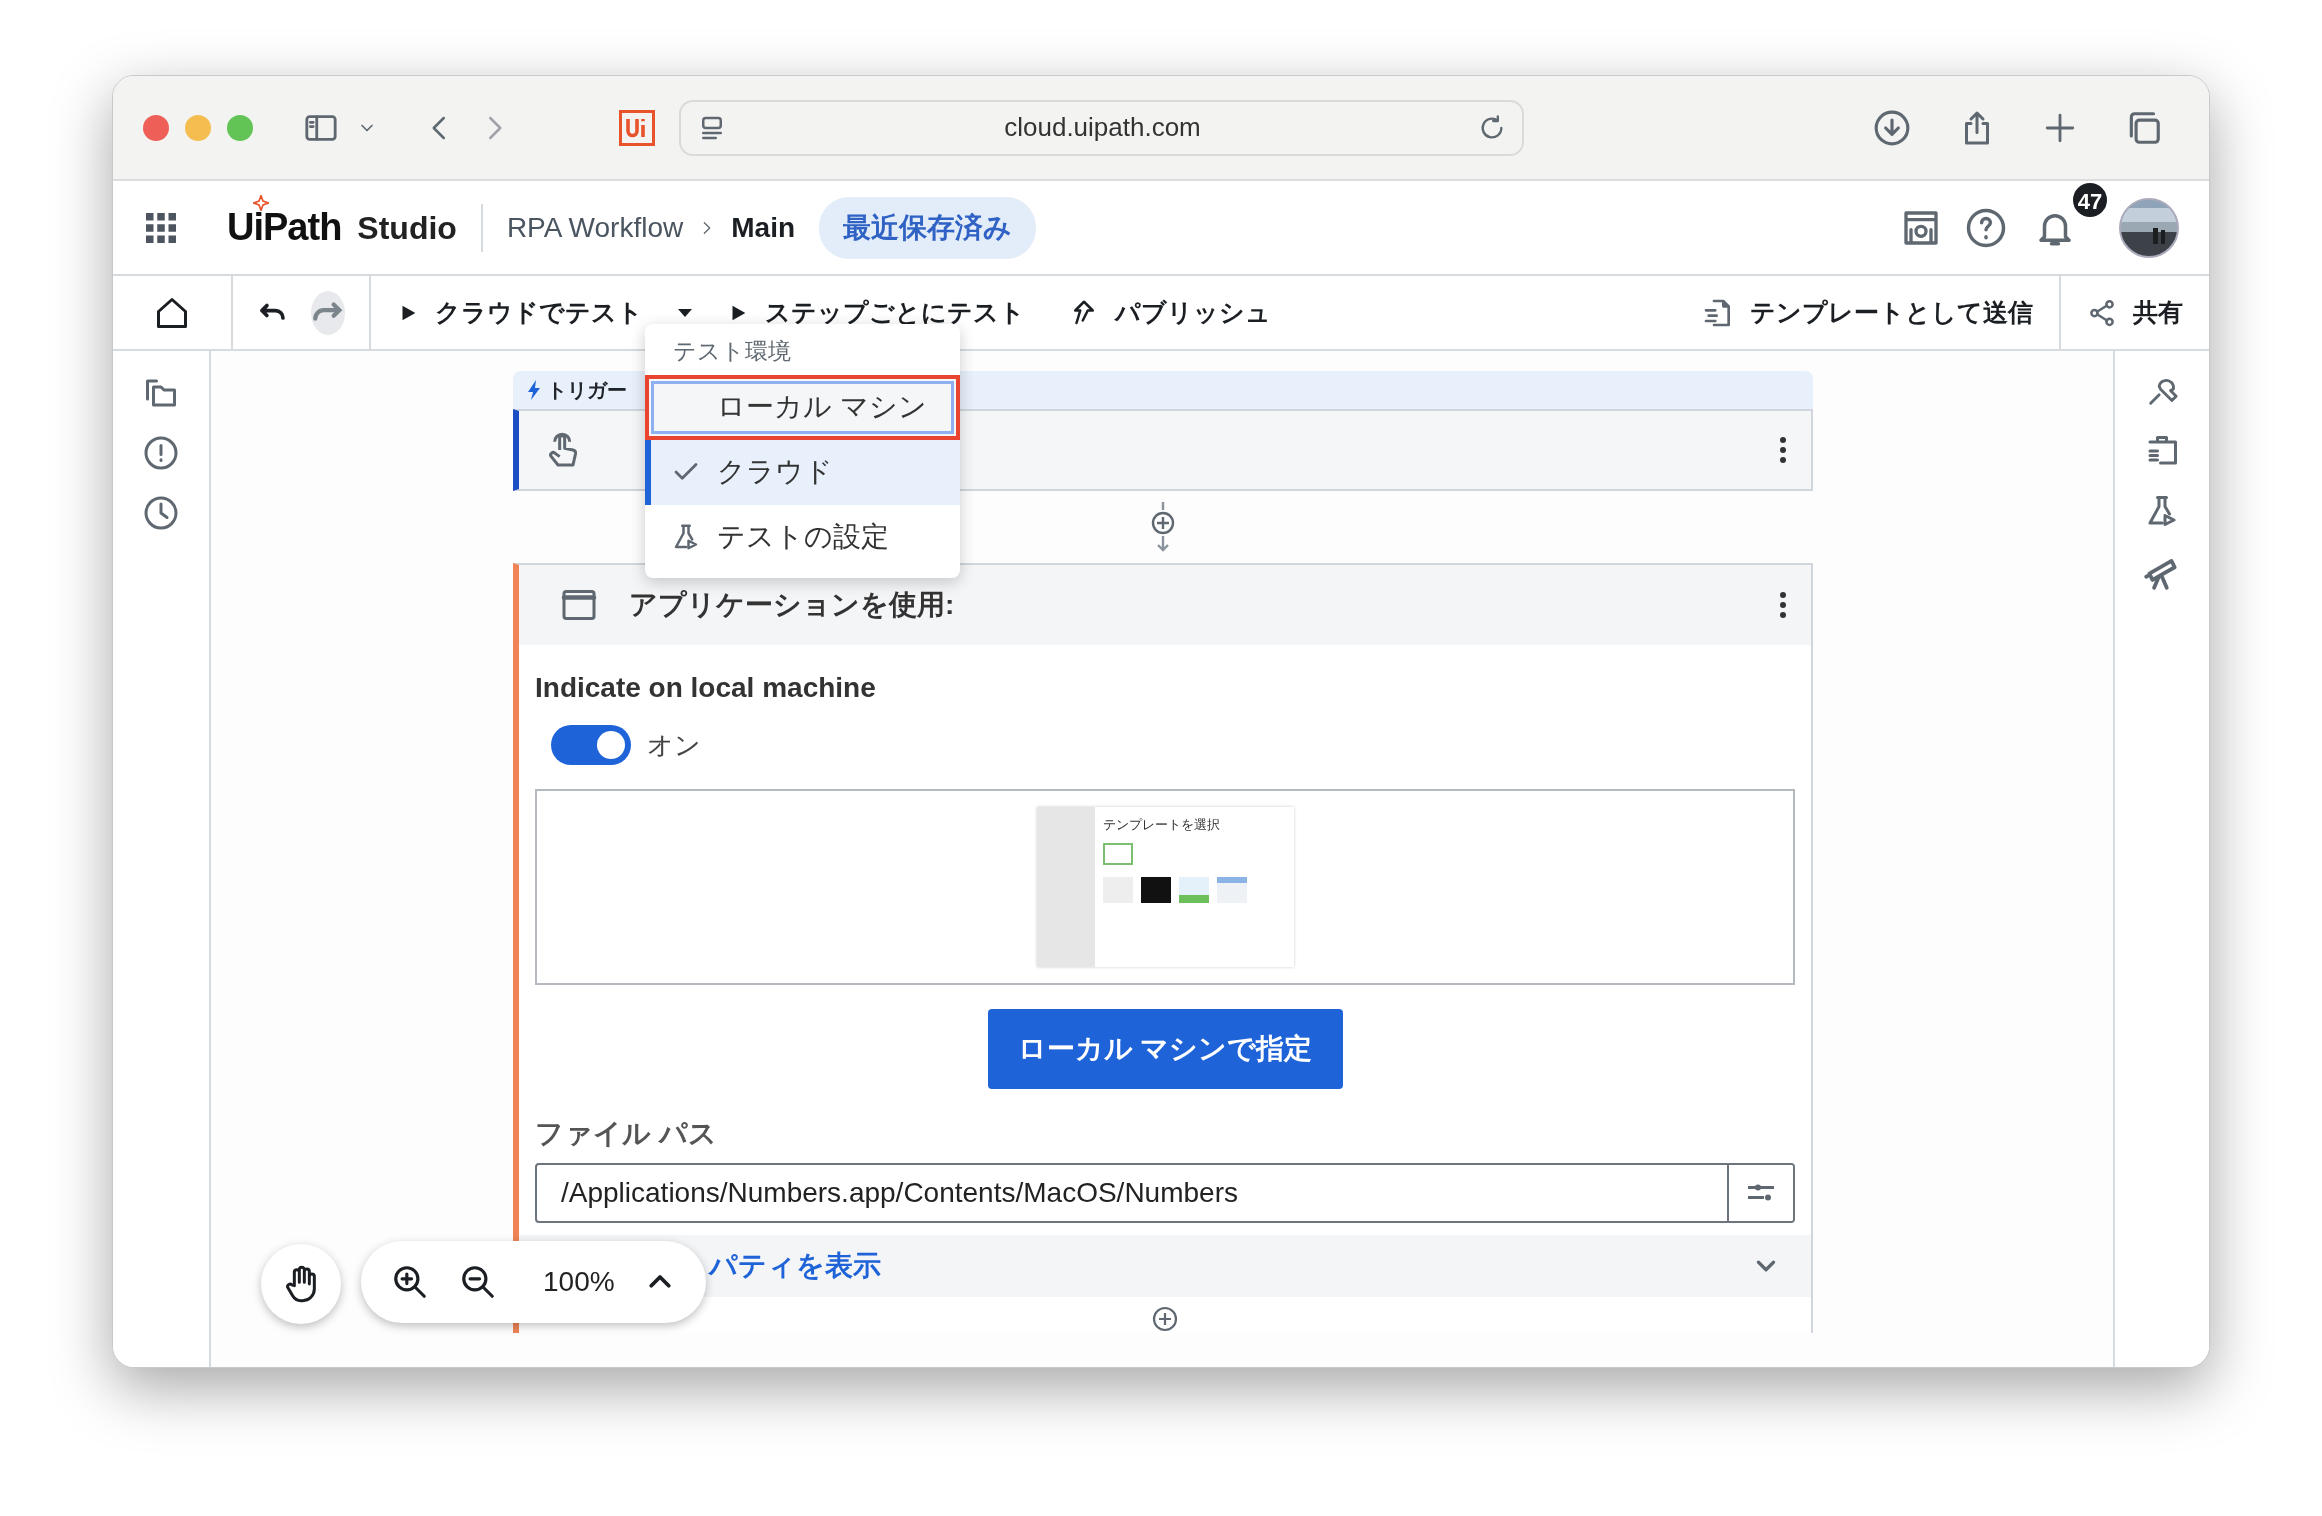 The width and height of the screenshot is (2322, 1516). I want to click on template-preview, so click(1117, 853).